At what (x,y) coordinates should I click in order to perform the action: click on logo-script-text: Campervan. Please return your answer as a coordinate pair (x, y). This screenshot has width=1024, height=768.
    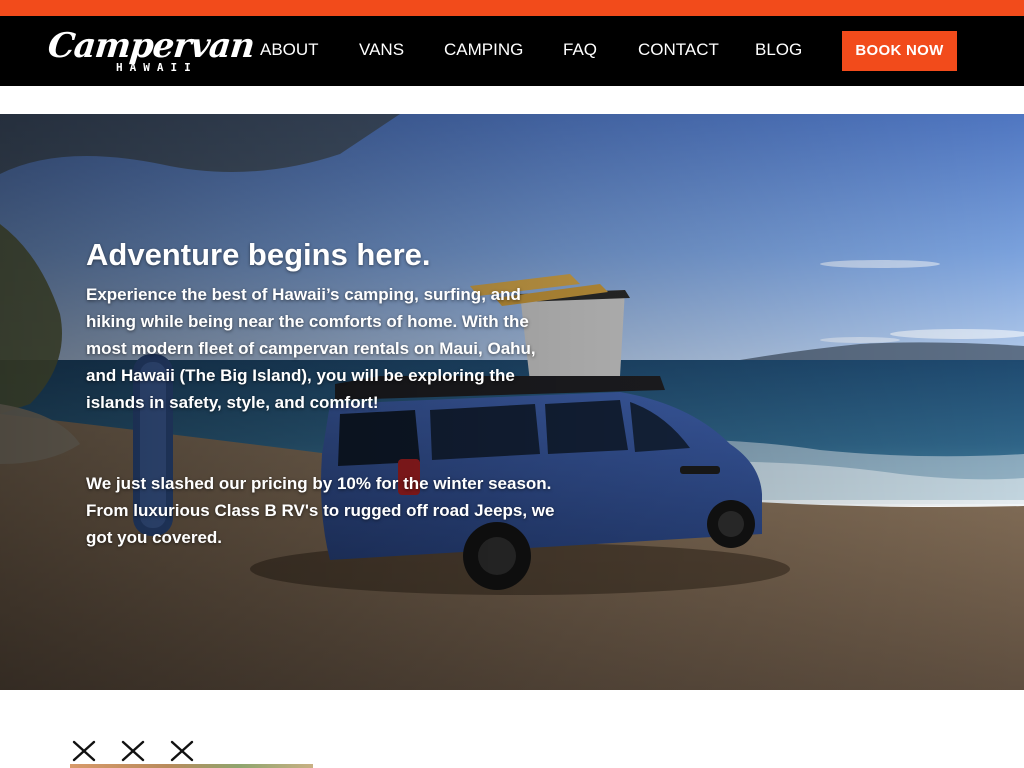
    Looking at the image, I should click on (150, 46).